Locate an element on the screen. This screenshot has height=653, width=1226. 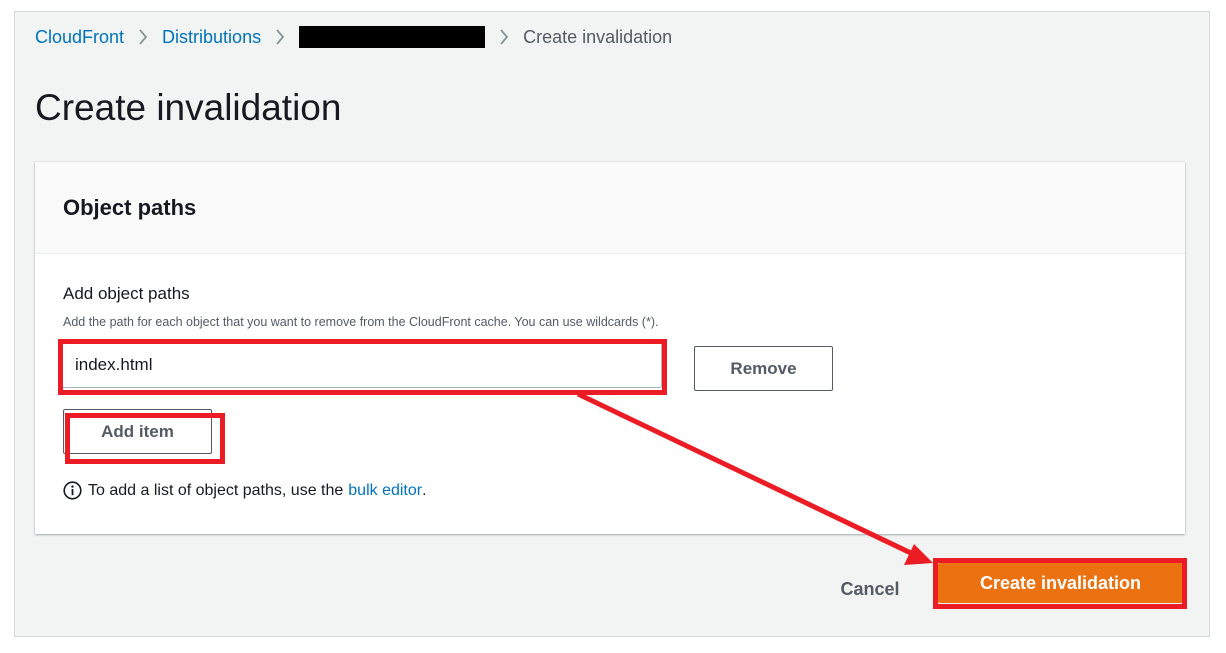
field-label: Add object paths is located at coordinates (126, 293).